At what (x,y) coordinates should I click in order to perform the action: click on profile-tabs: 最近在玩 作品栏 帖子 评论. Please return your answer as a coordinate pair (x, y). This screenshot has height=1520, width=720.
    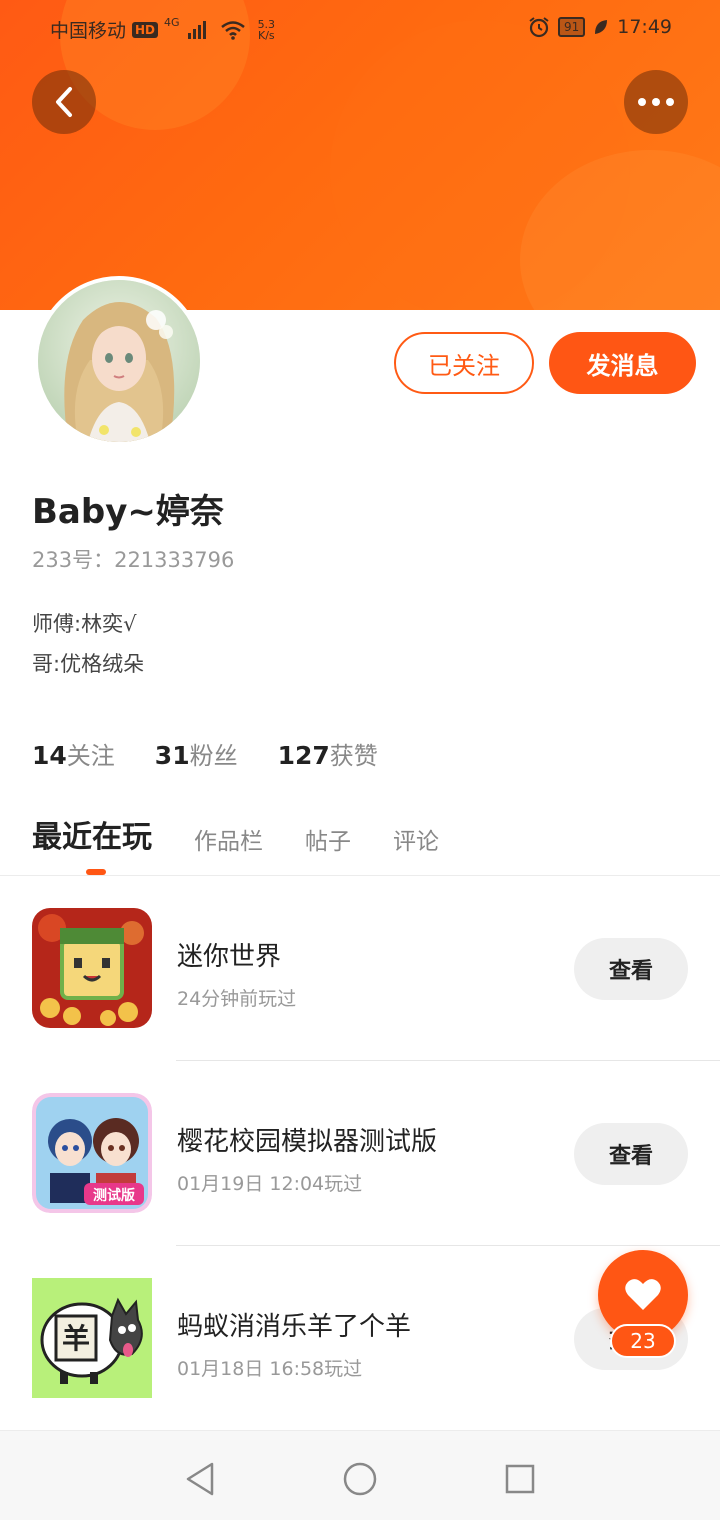
    Looking at the image, I should click on (235, 837).